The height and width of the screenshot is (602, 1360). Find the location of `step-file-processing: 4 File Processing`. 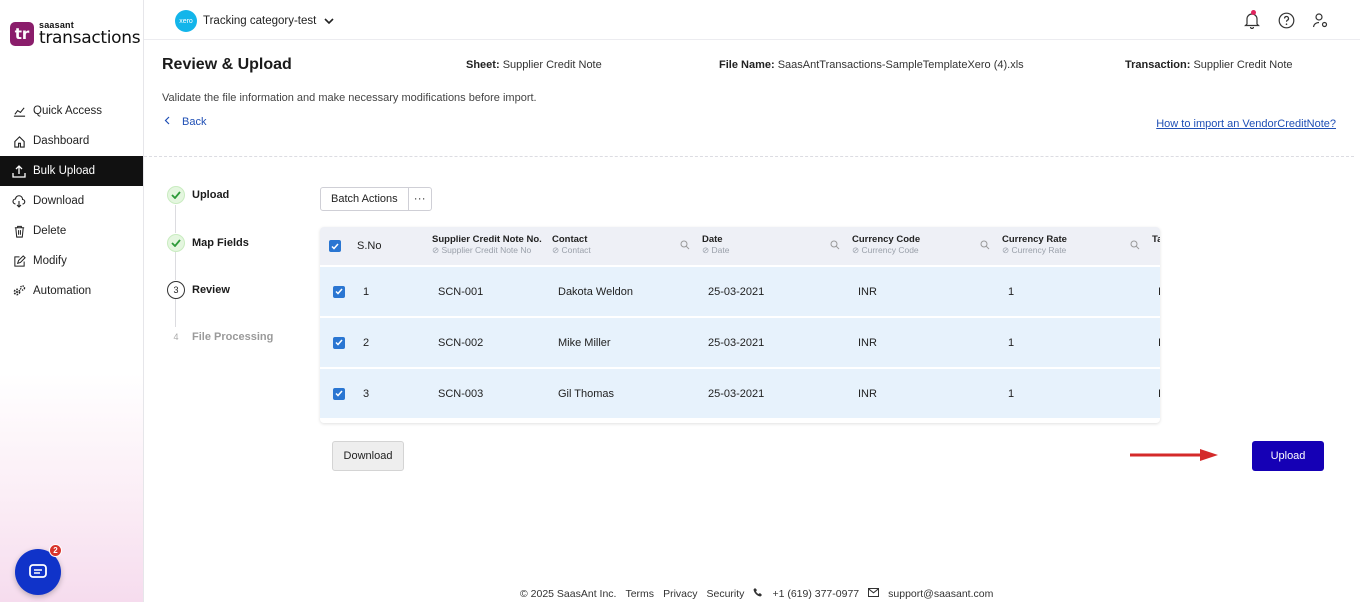

step-file-processing: 4 File Processing is located at coordinates (220, 337).